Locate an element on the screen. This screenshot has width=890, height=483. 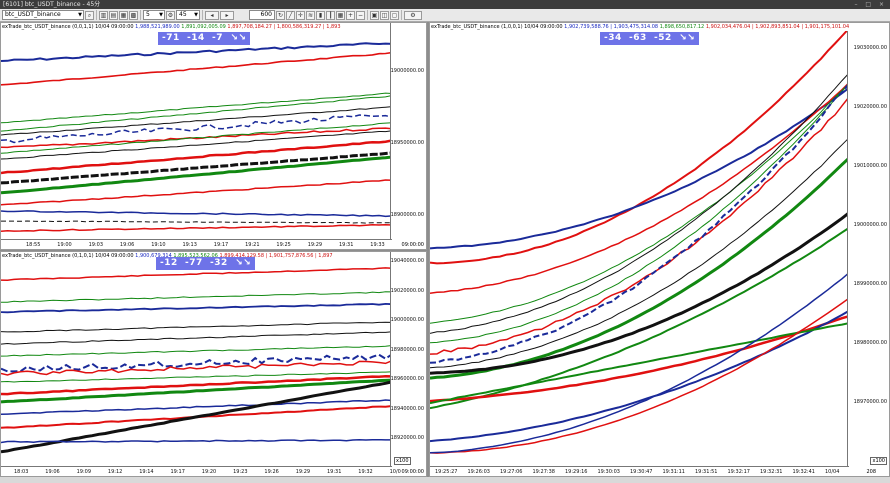
y-axis: 19000000.00 18950000.00 18900000.00 is located at coordinates (408, 136).